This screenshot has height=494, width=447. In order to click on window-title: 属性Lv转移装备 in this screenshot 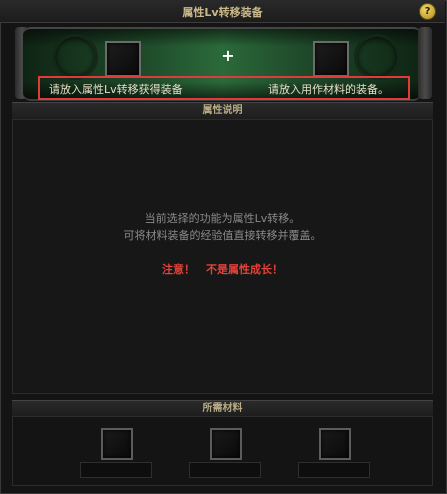, I will do `click(222, 12)`.